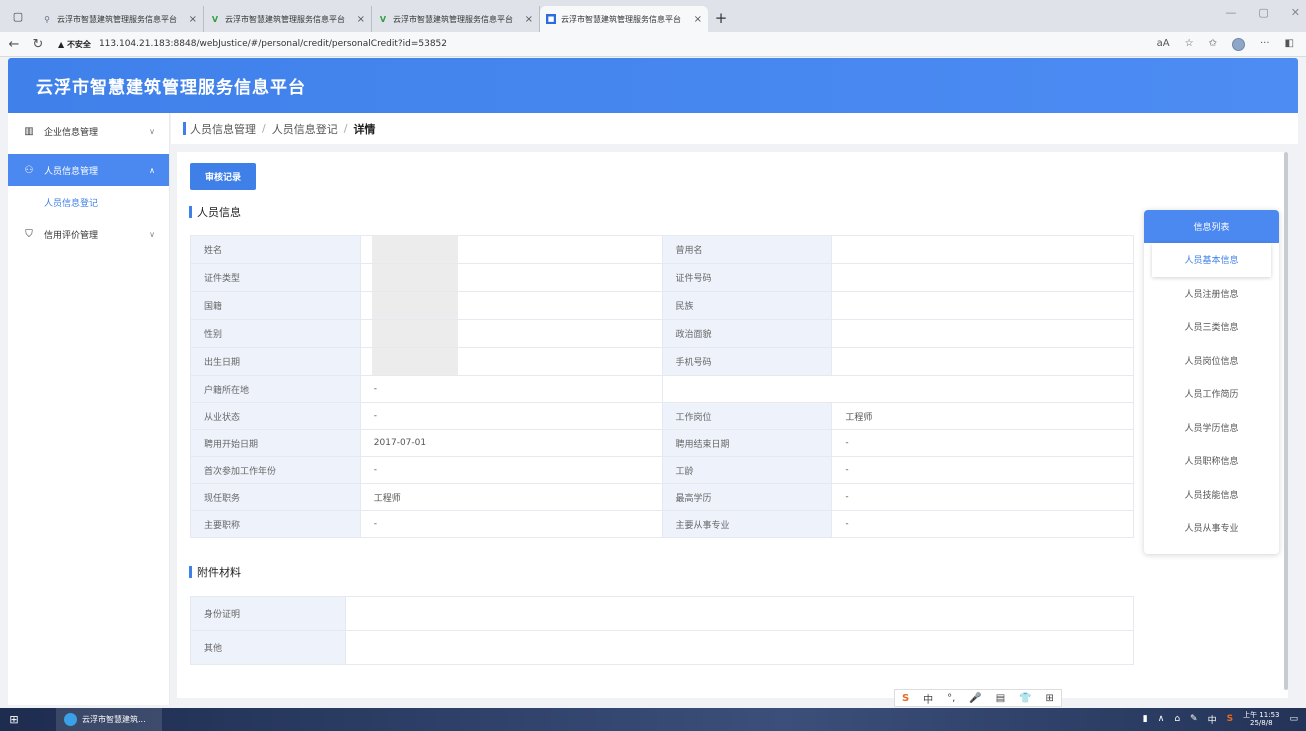 Image resolution: width=1306 pixels, height=731 pixels. I want to click on security-warning: ▲ 不安全, so click(74, 44).